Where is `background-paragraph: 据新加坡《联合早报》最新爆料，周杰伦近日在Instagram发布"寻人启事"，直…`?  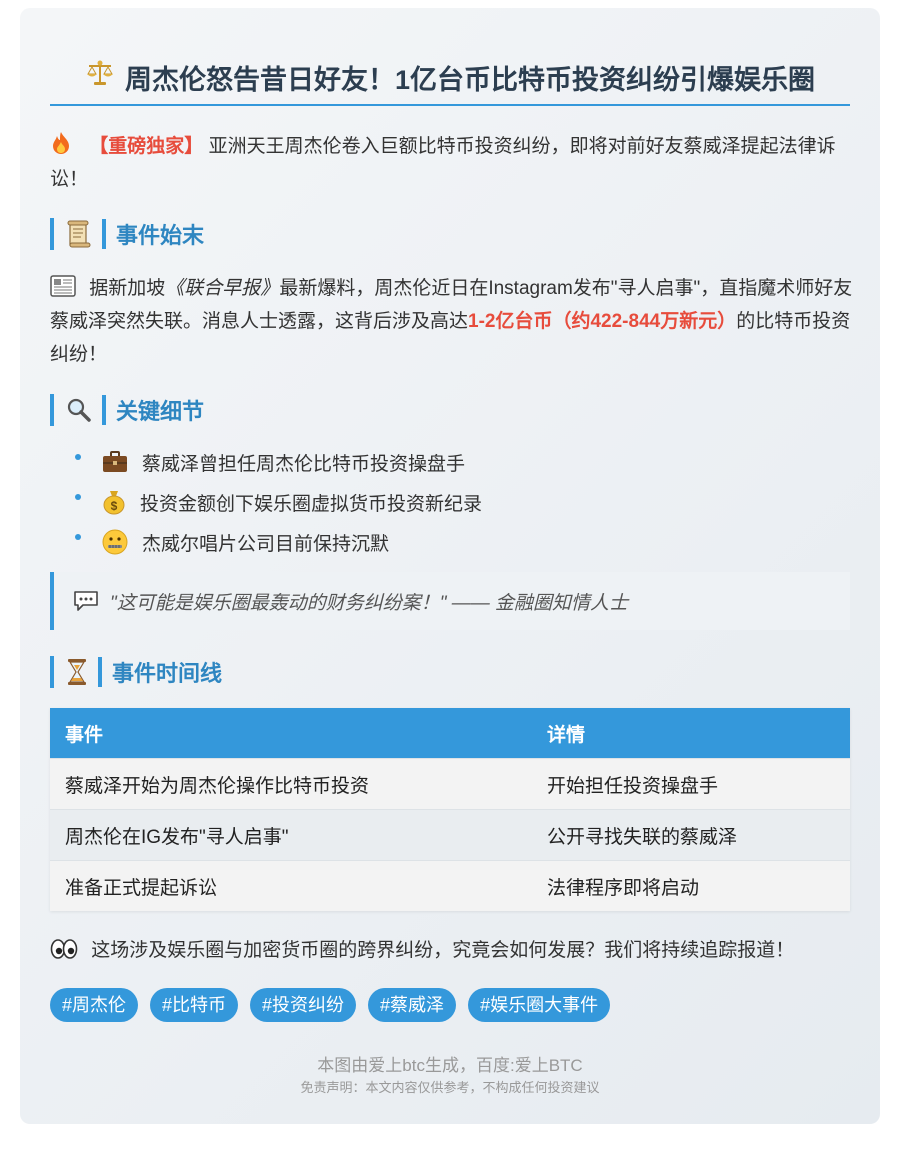
background-paragraph: 据新加坡《联合早报》最新爆料，周杰伦近日在Instagram发布"寻人启事"，直… is located at coordinates (452, 321).